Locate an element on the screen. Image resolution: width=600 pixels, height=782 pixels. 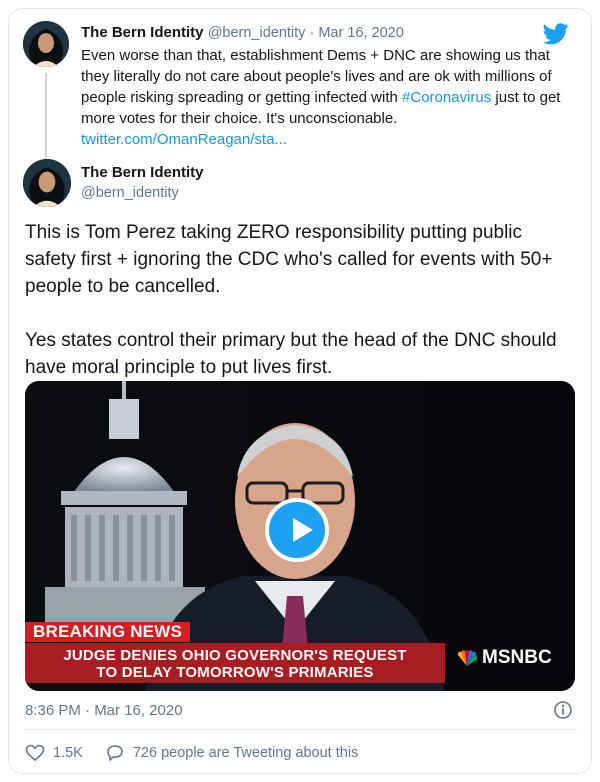
tweet-actions: 1.5K 726 people are Tweeting about this is located at coordinates (202, 753).